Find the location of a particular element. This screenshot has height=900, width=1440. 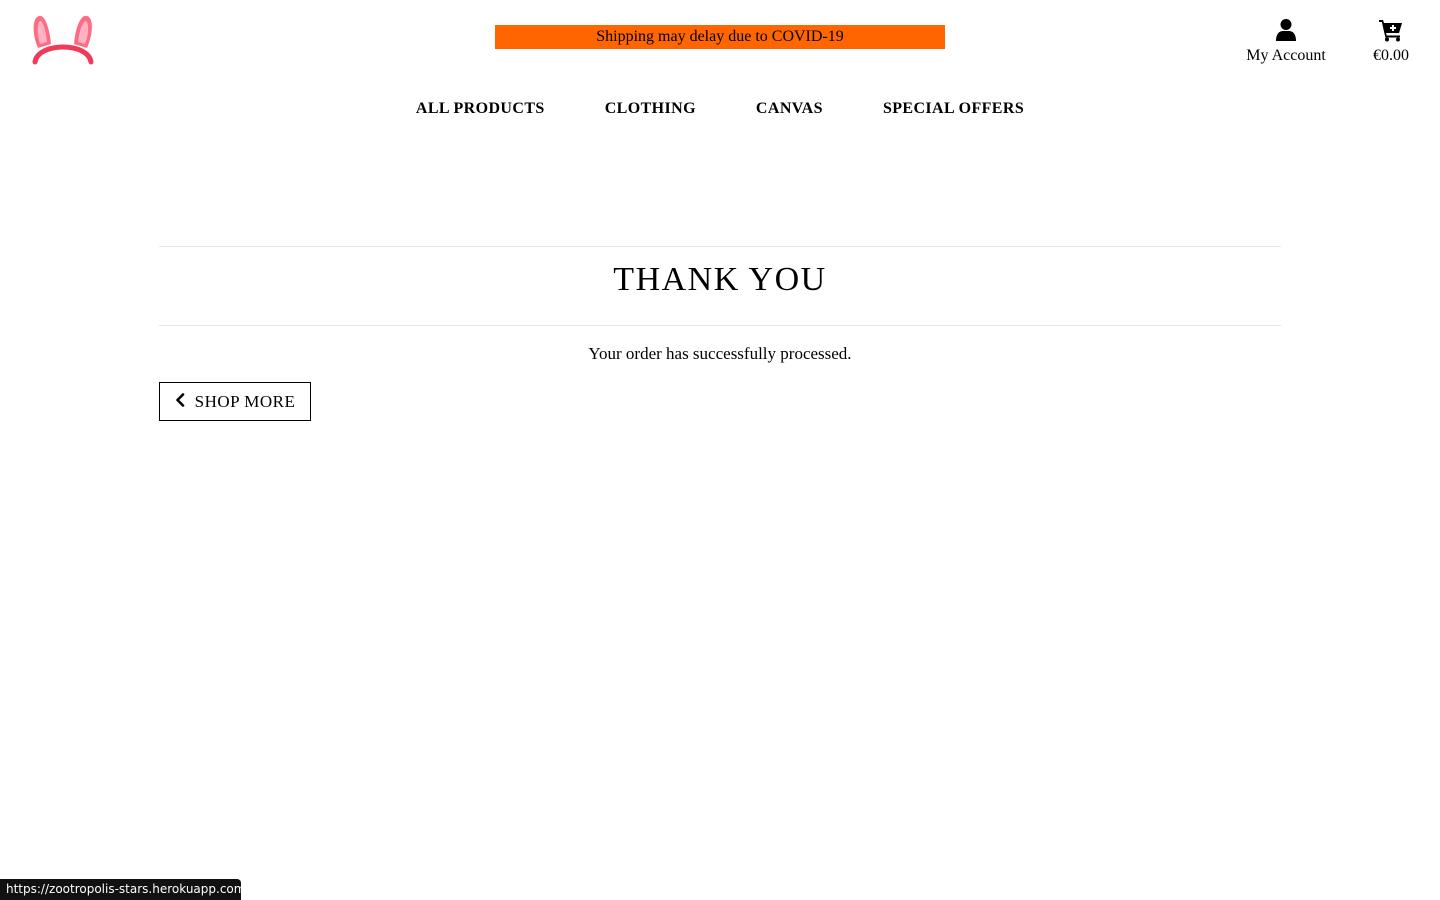

bottom-divider is located at coordinates (720, 325).